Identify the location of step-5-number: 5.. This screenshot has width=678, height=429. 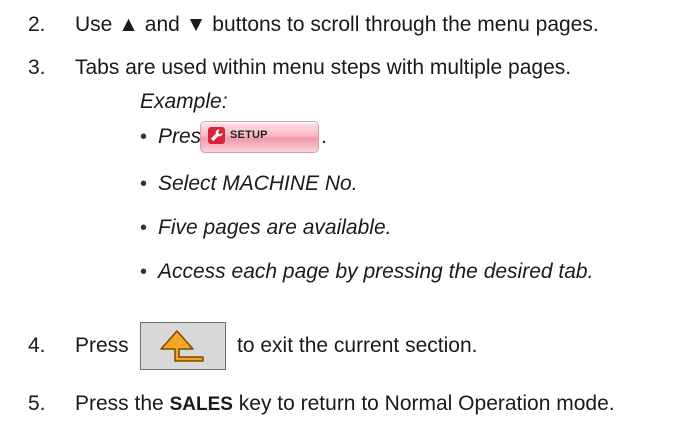
(37, 403).